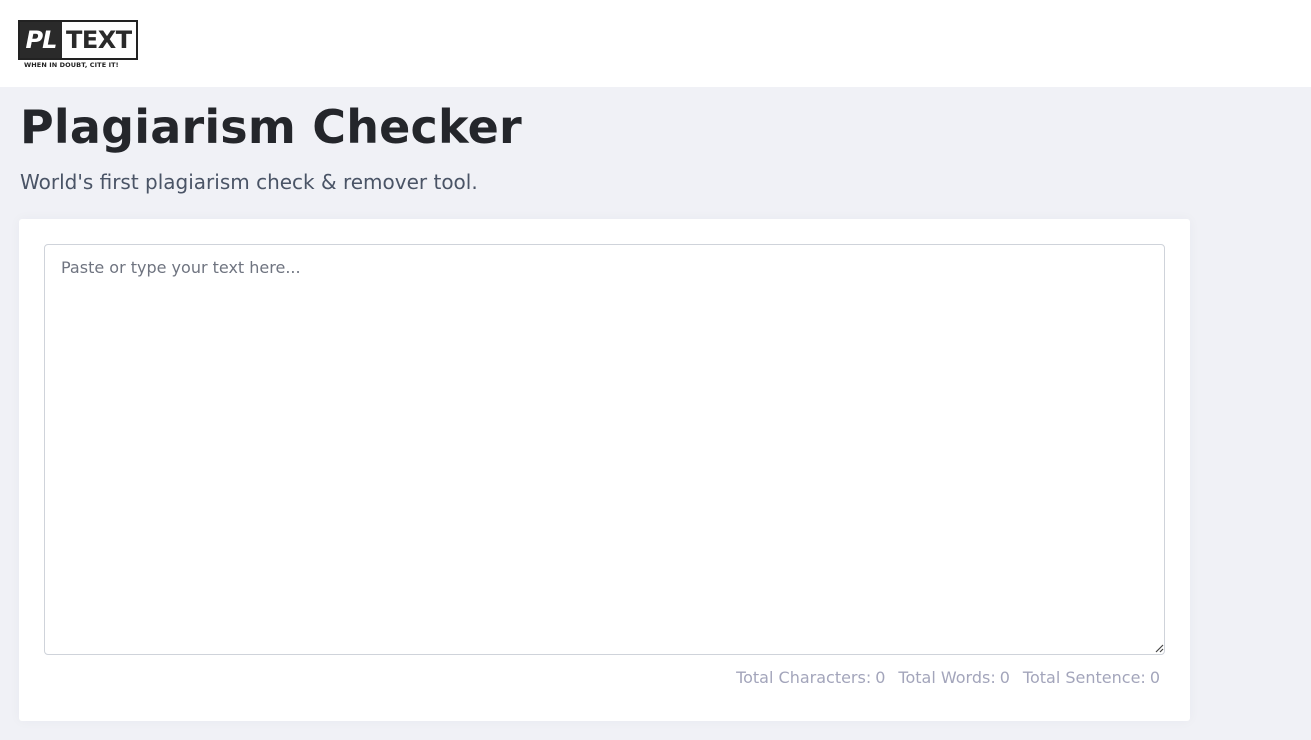 Image resolution: width=1311 pixels, height=740 pixels. What do you see at coordinates (271, 127) in the screenshot?
I see `page-title: Plagiarism Checker` at bounding box center [271, 127].